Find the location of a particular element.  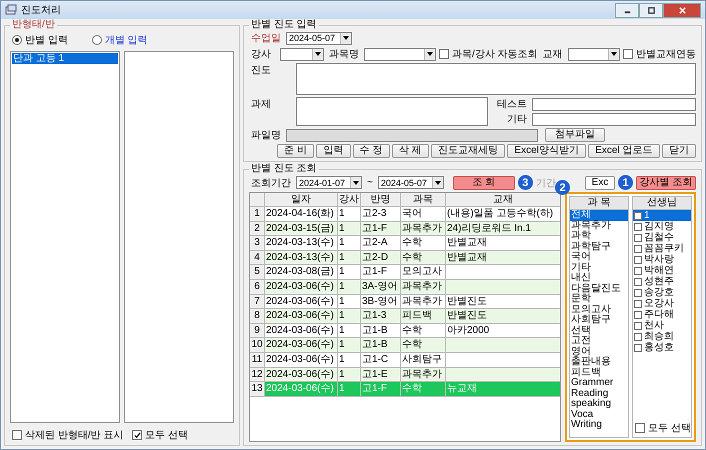

date-label: 수업일 is located at coordinates (266, 38).